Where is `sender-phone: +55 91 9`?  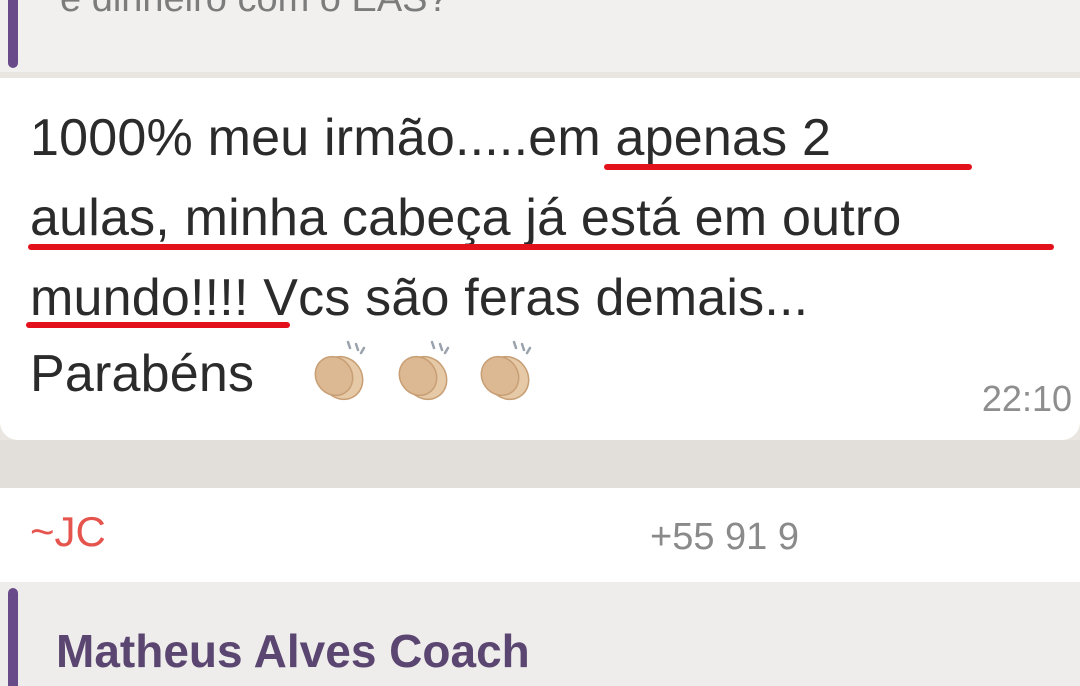 sender-phone: +55 91 9 is located at coordinates (724, 537).